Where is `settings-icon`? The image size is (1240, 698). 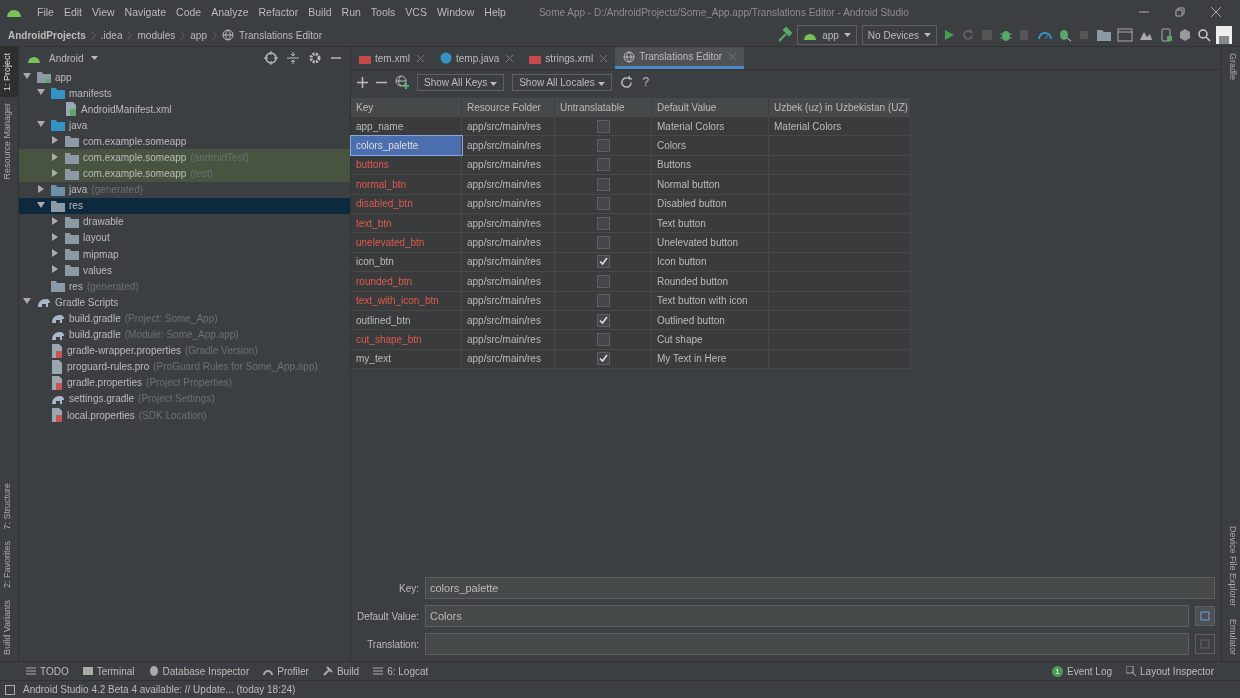 settings-icon is located at coordinates (315, 58).